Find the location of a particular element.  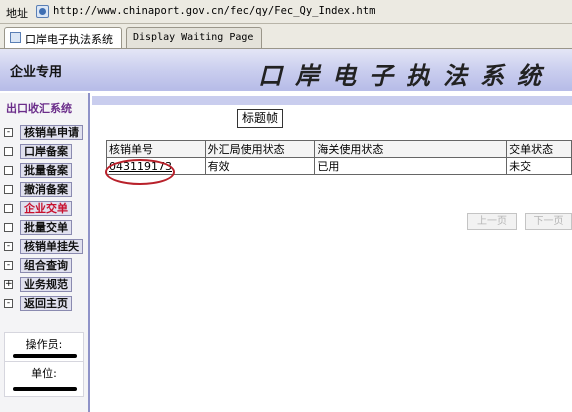

tab-label: Display Waiting Page is located at coordinates (193, 37).